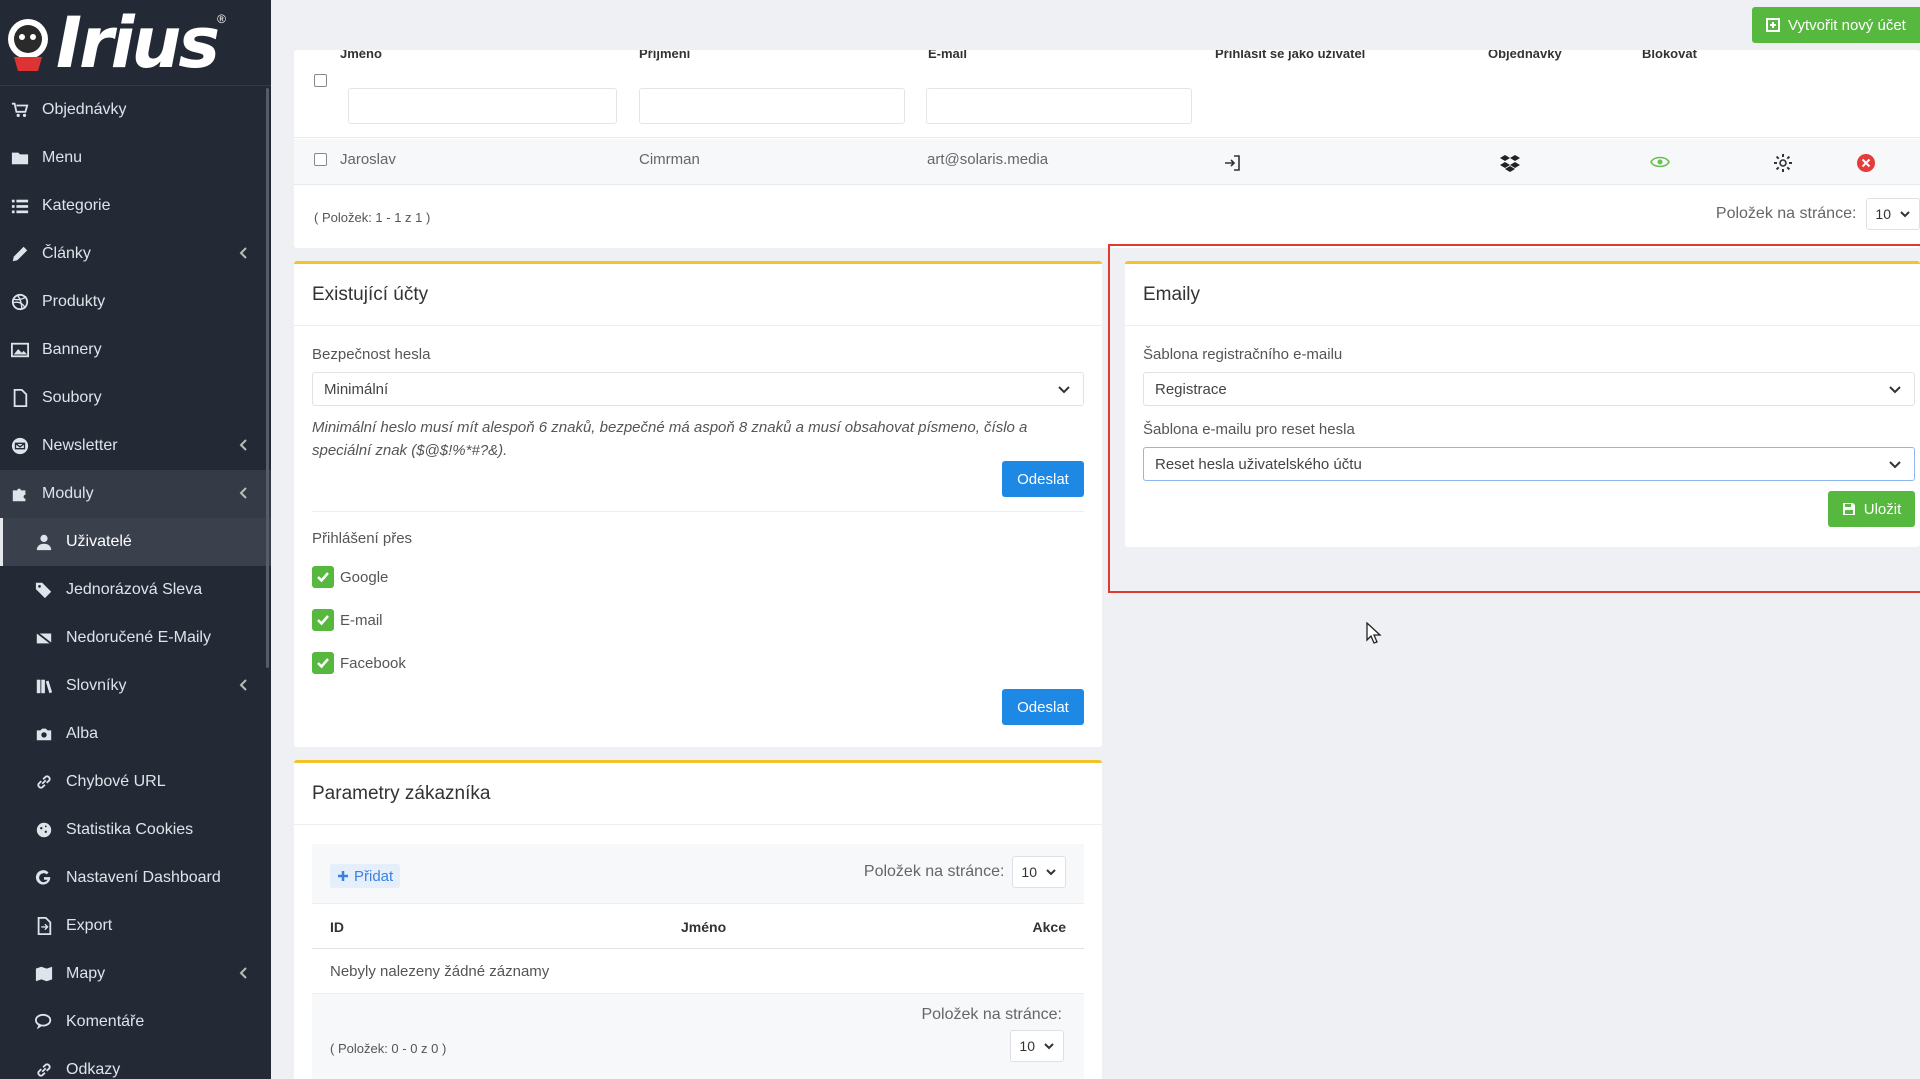 This screenshot has width=1920, height=1079. Describe the element at coordinates (135, 350) in the screenshot. I see `sidebar-item-bannery: Bannery` at that location.